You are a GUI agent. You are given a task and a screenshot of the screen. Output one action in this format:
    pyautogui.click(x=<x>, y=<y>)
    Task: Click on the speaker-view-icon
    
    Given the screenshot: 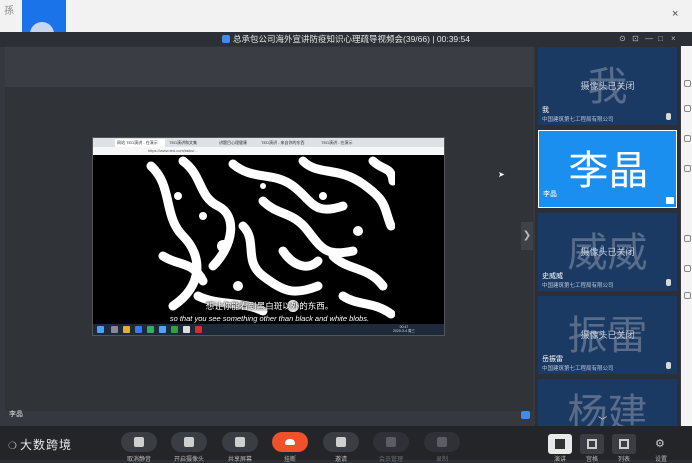 What is the action you would take?
    pyautogui.click(x=560, y=444)
    